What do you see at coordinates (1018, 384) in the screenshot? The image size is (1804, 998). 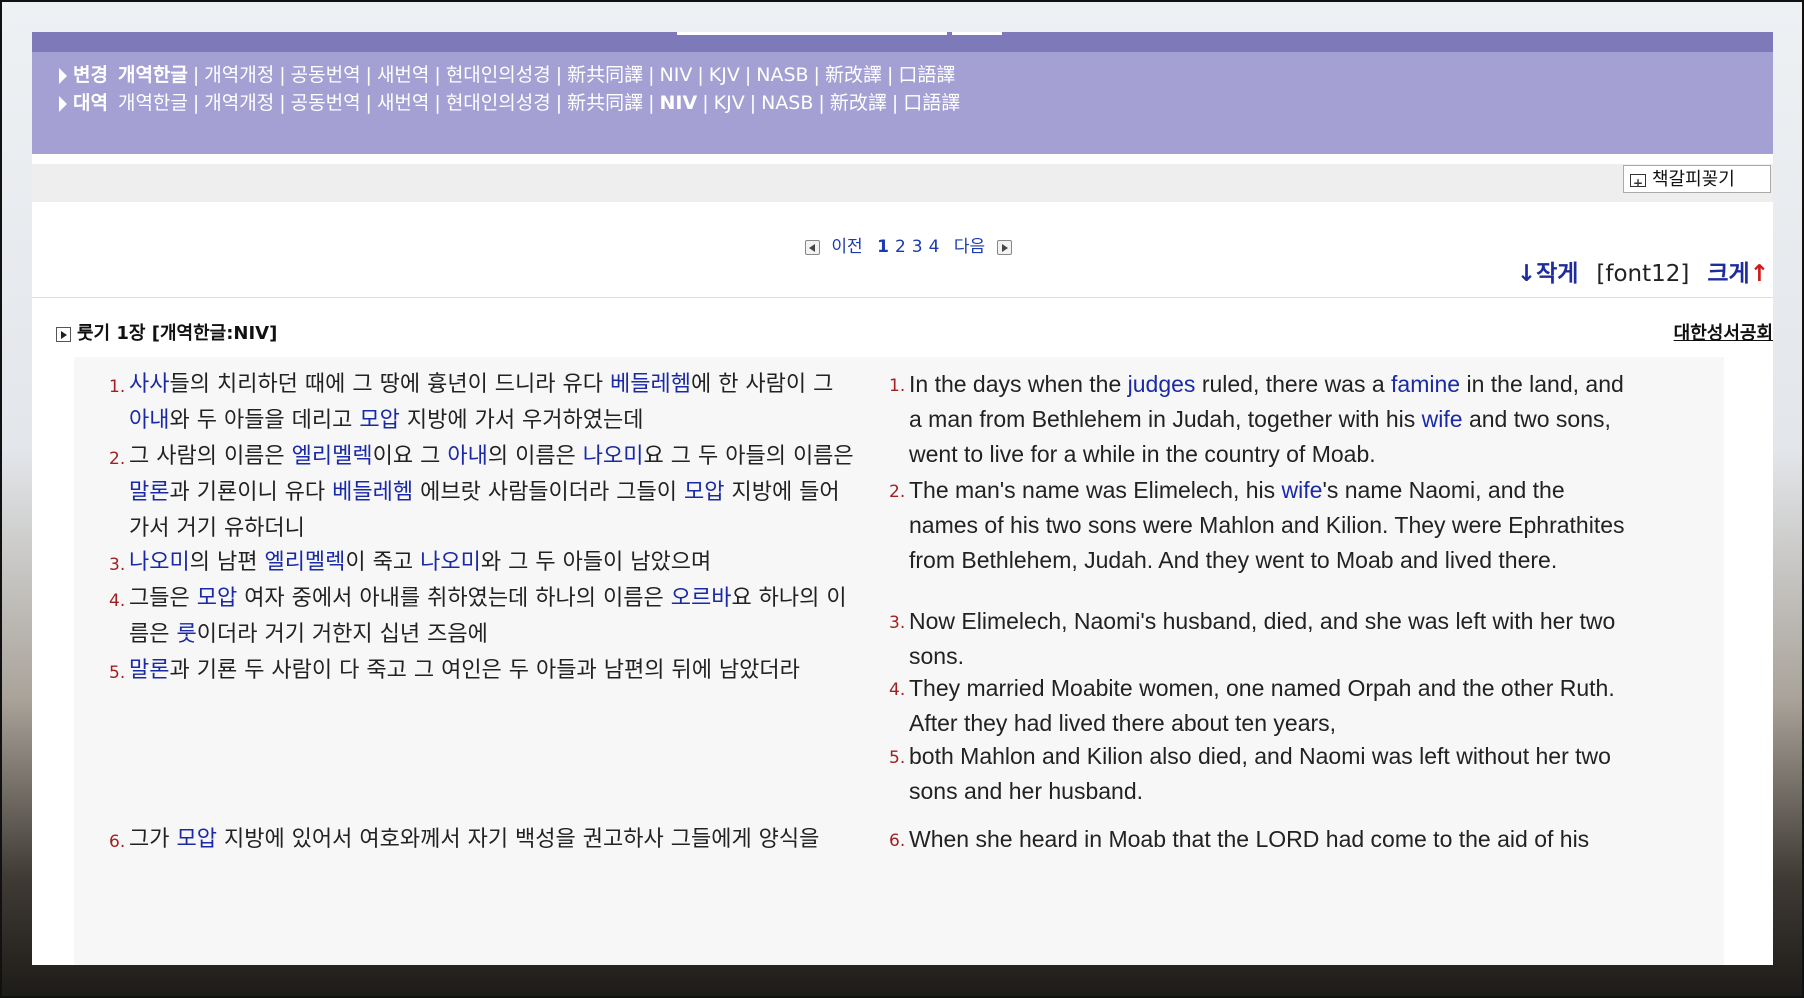 I see `verse-text: In the days when the` at bounding box center [1018, 384].